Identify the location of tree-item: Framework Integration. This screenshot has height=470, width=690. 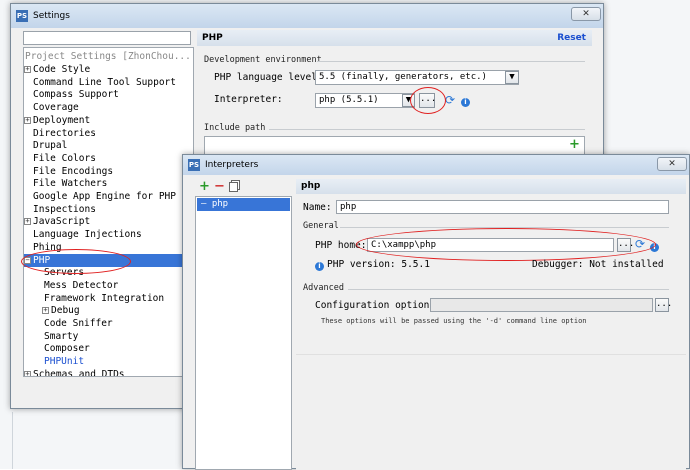
(117, 298).